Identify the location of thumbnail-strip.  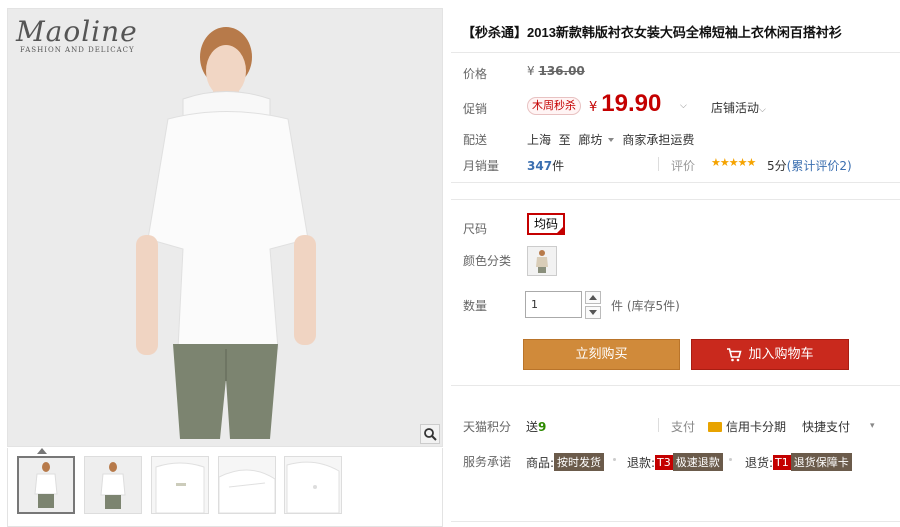
(225, 487).